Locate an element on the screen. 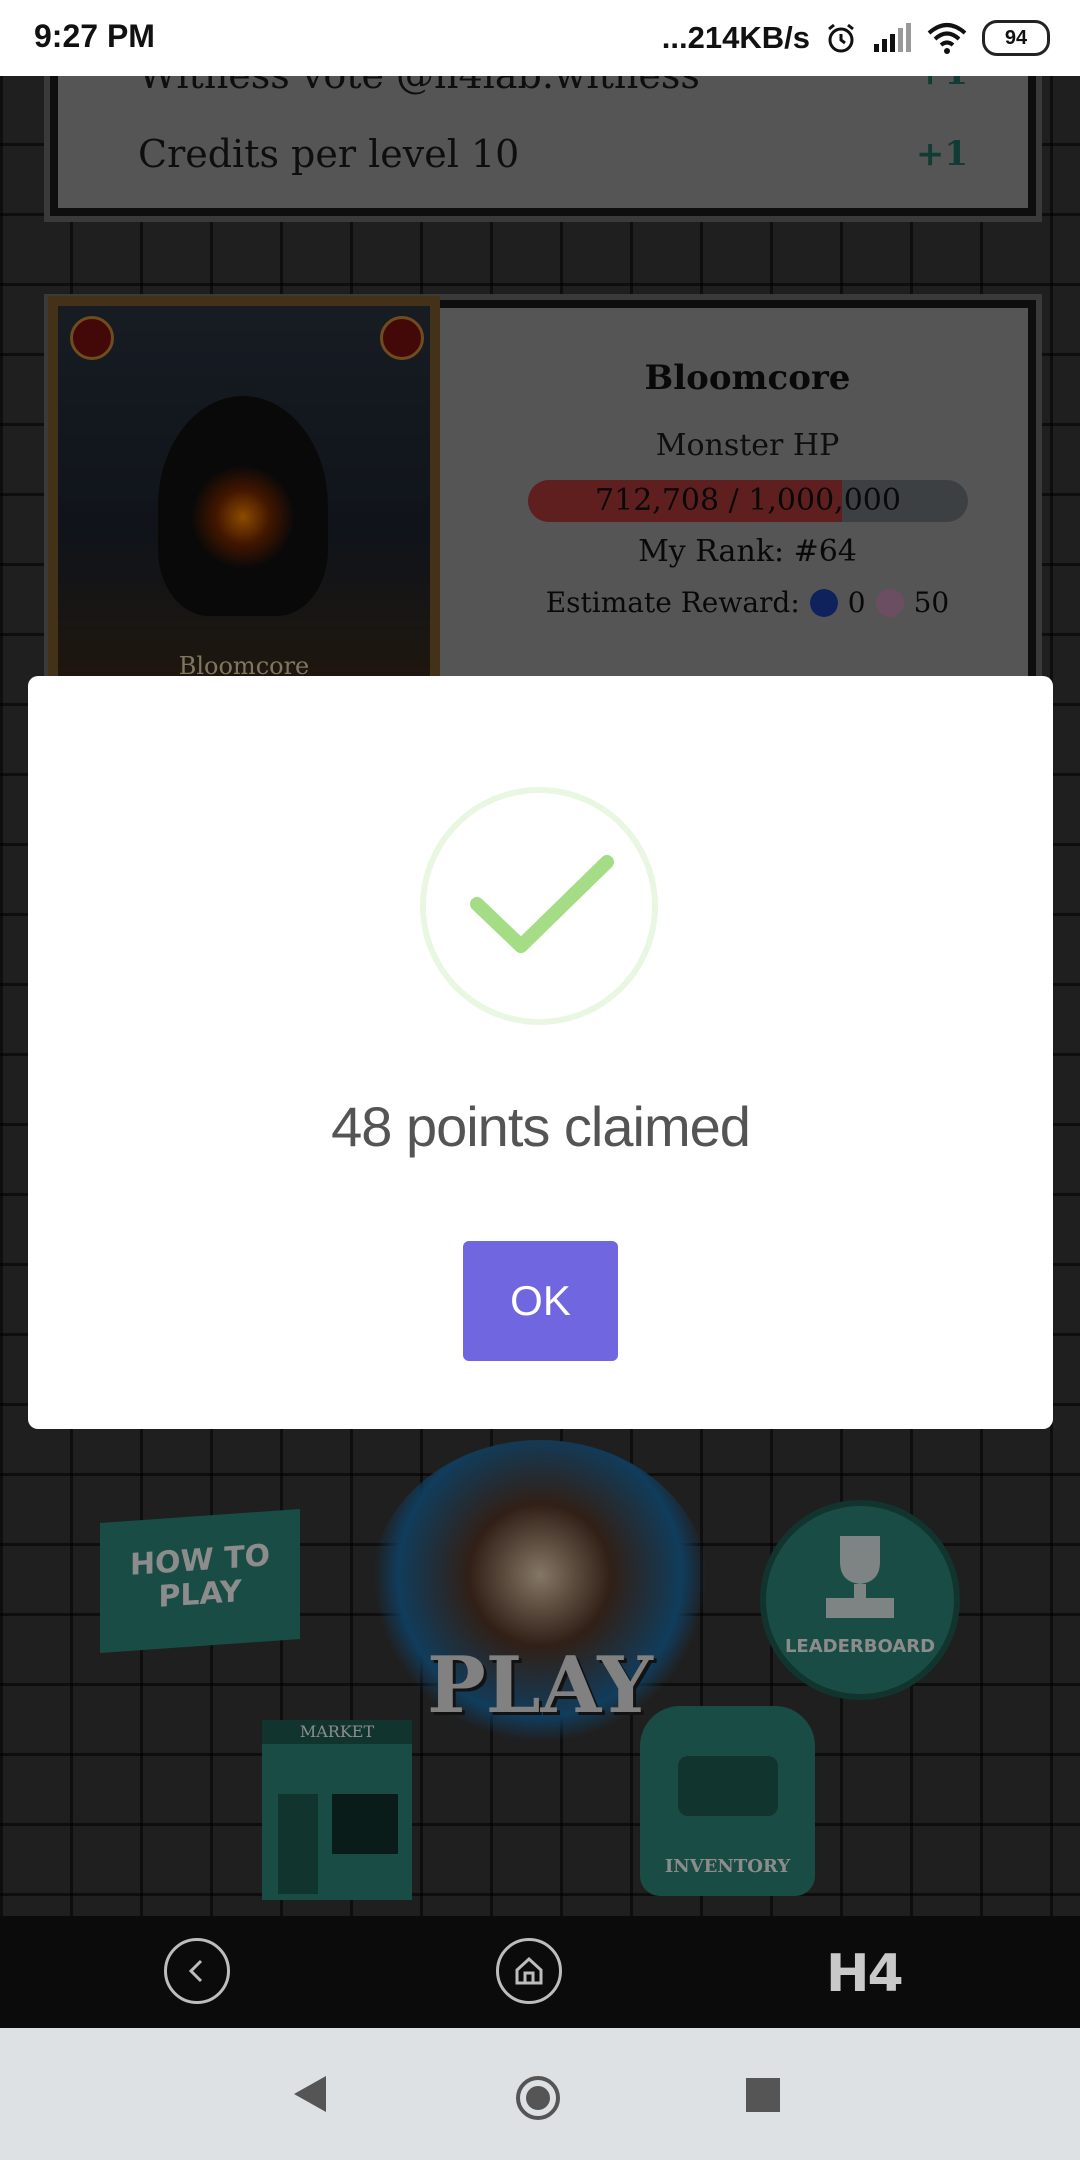  home-button is located at coordinates (529, 1971).